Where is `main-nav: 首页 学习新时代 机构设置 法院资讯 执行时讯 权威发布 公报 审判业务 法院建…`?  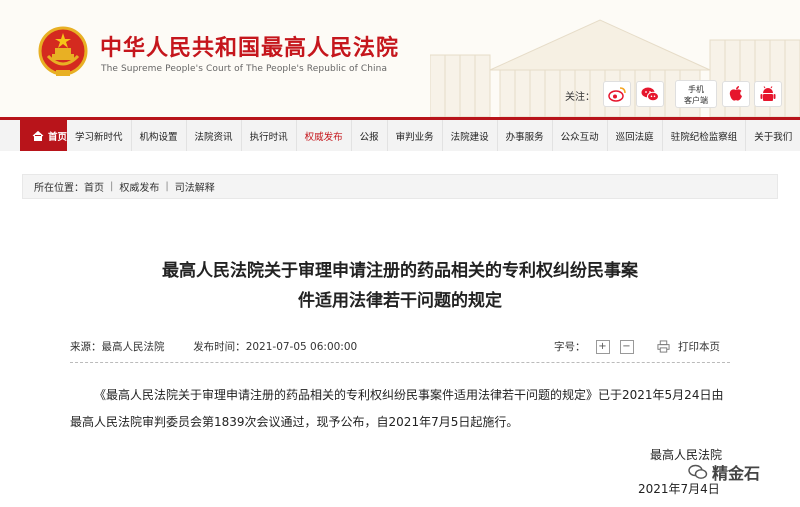
main-nav: 首页 学习新时代 机构设置 法院资讯 执行时讯 权威发布 公报 审判业务 法院建… is located at coordinates (400, 134).